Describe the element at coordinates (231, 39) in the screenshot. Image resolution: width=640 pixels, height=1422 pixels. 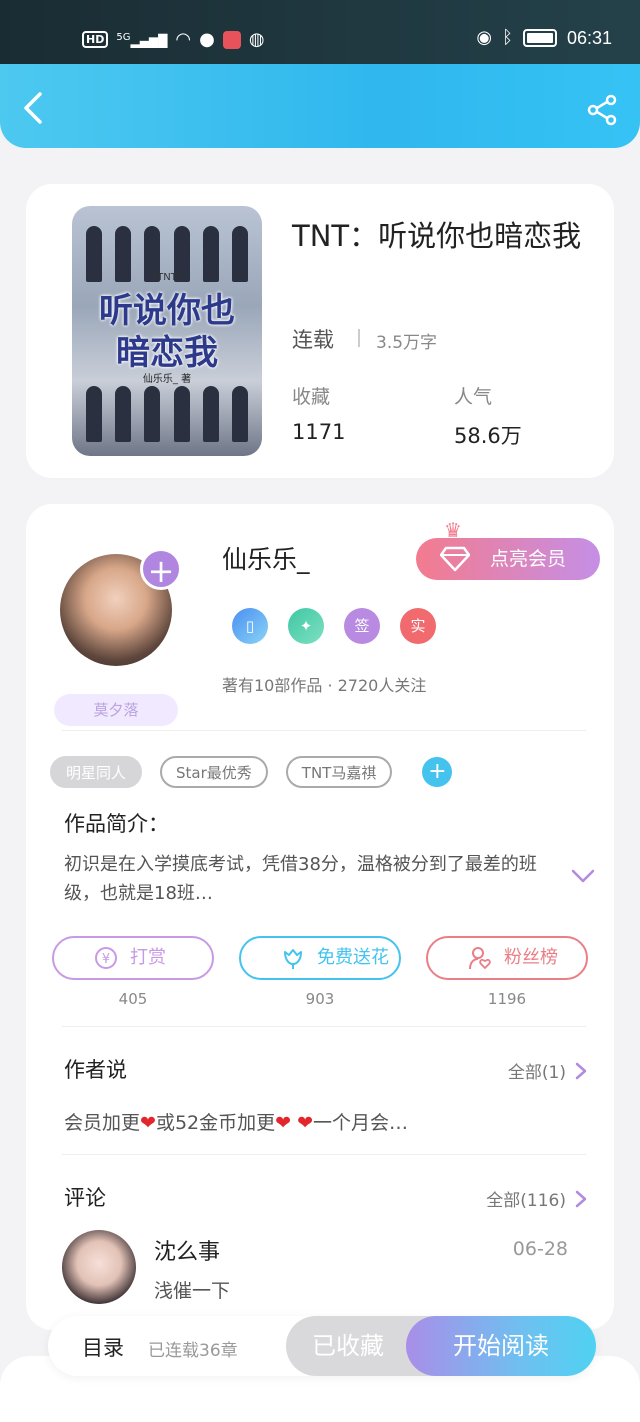
I see `notification-app-icon` at that location.